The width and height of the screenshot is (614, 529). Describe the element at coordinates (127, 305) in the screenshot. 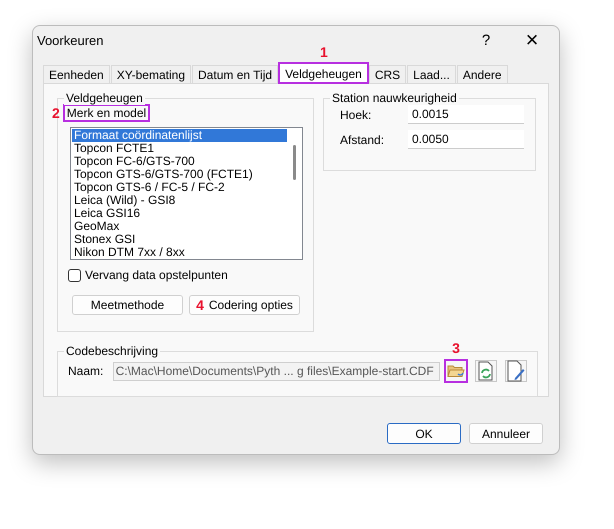

I see `method-button: Meetmethode` at that location.